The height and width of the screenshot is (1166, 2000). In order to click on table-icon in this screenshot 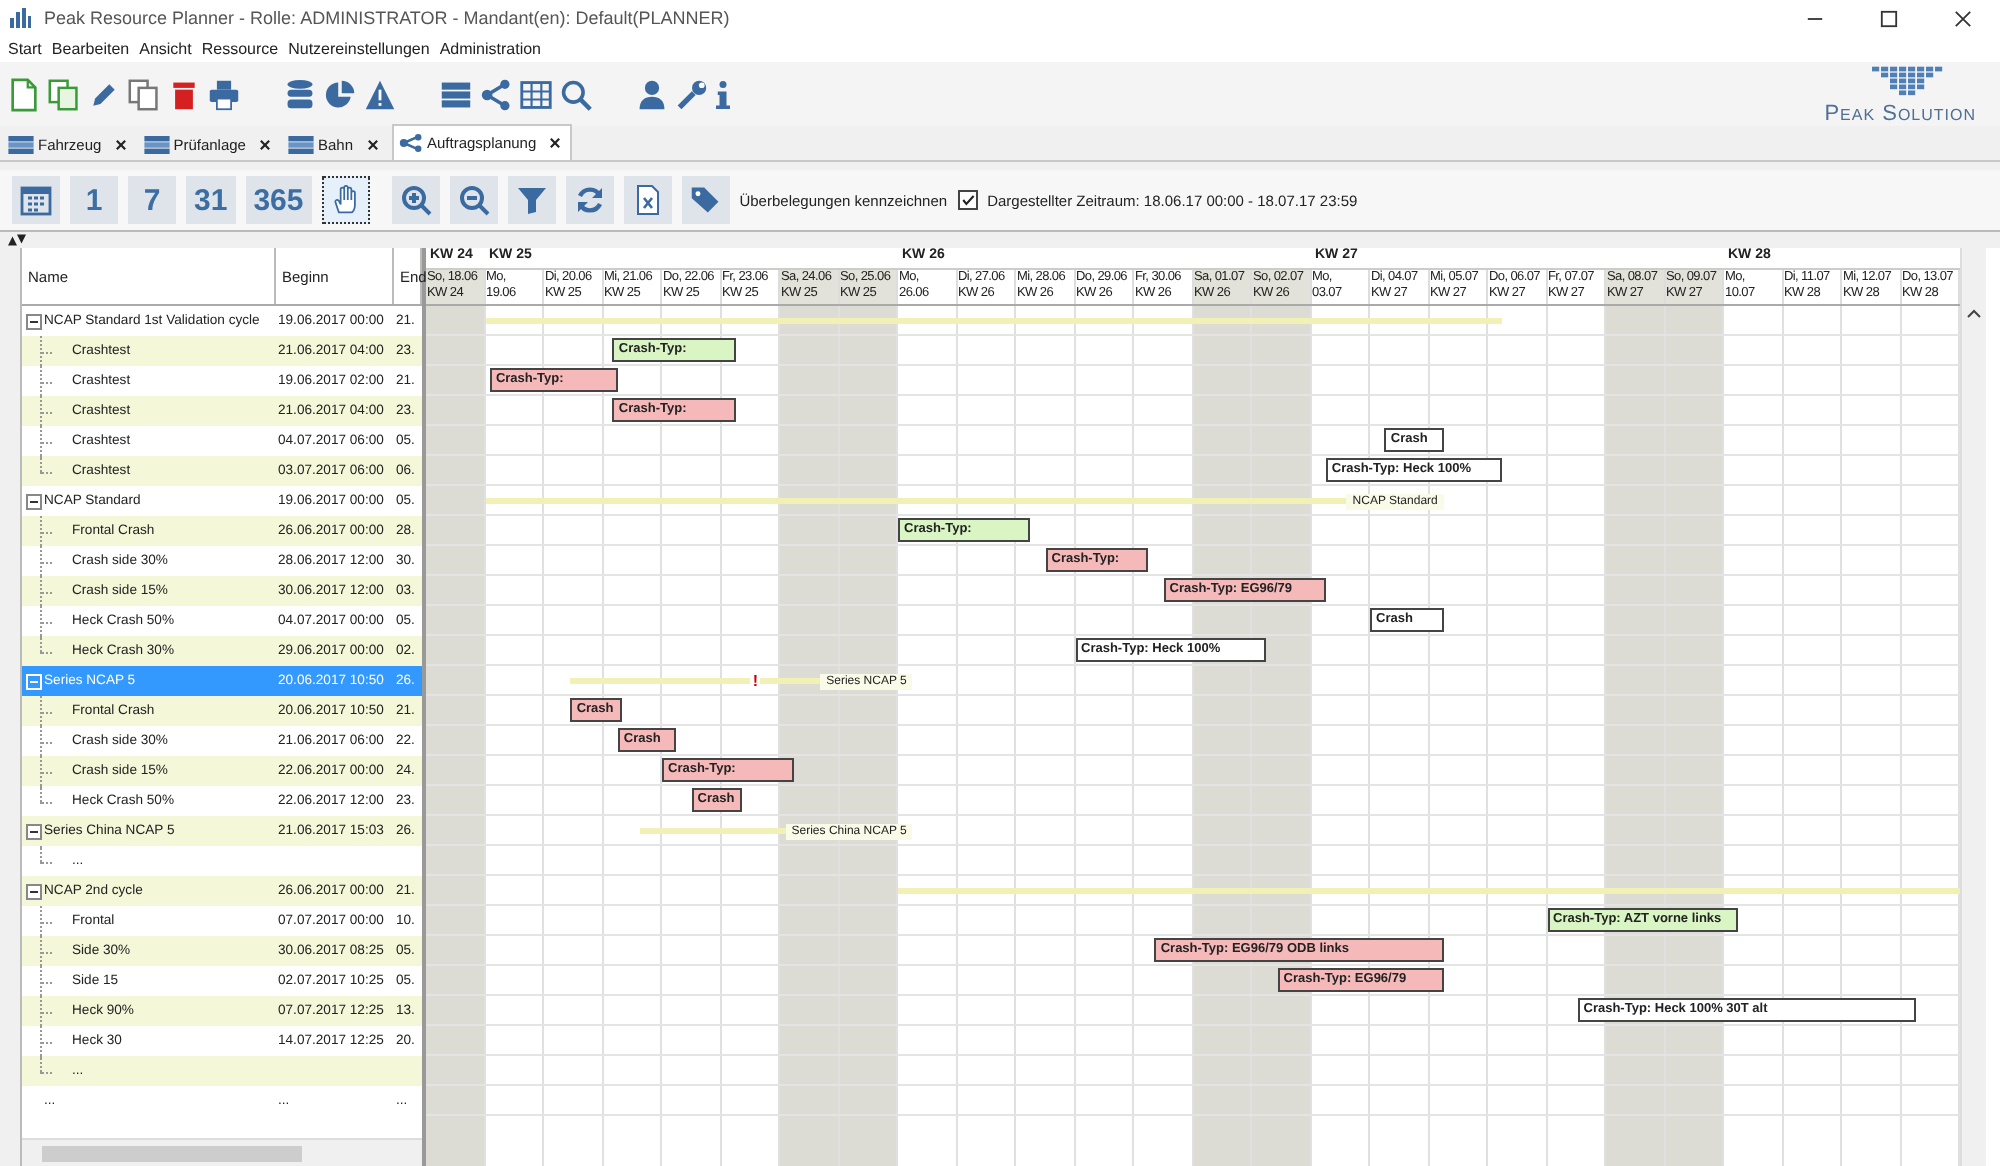, I will do `click(536, 94)`.